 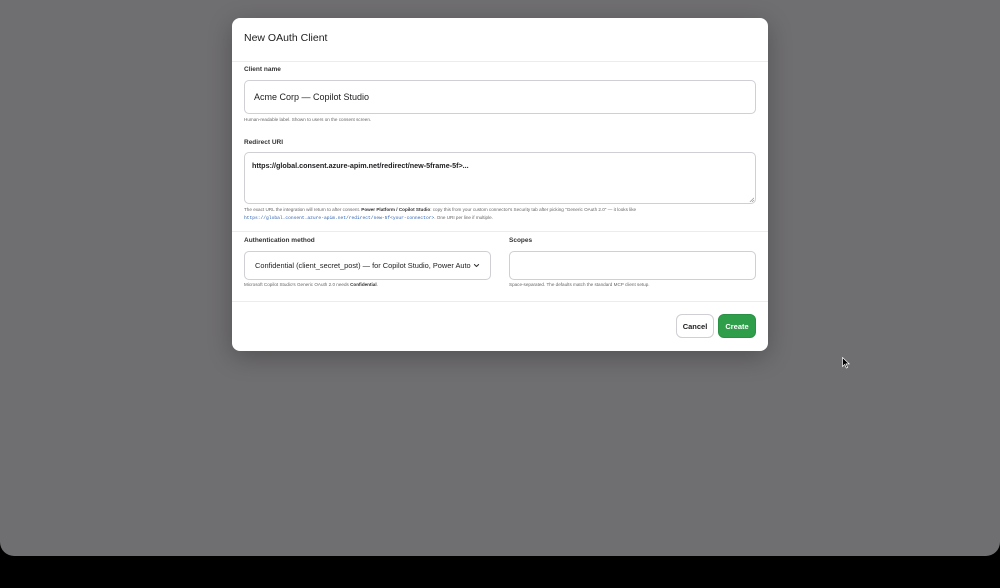 I want to click on redirect-uri-label: Redirect URI, so click(x=264, y=142).